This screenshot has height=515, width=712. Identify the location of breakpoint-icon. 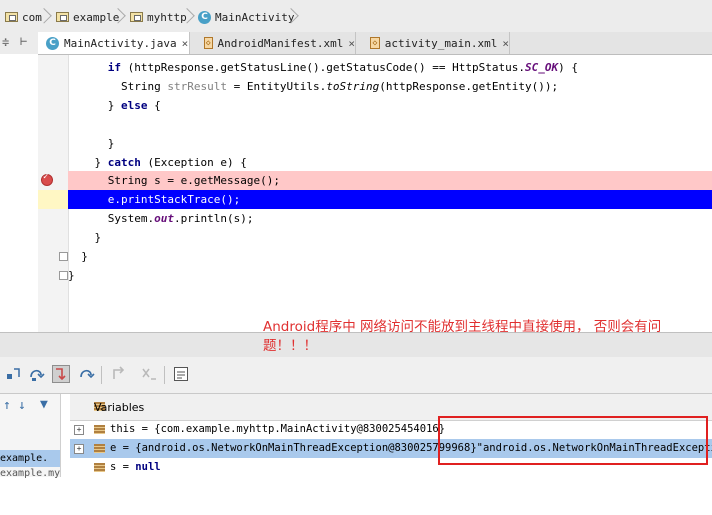
(47, 179).